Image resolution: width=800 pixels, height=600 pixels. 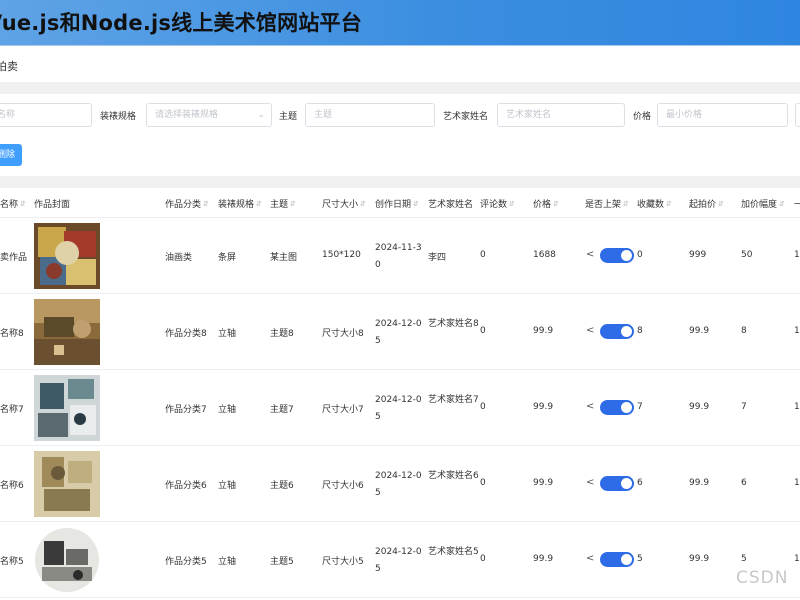 What do you see at coordinates (186, 562) in the screenshot?
I see `cell-category: 作品分类5` at bounding box center [186, 562].